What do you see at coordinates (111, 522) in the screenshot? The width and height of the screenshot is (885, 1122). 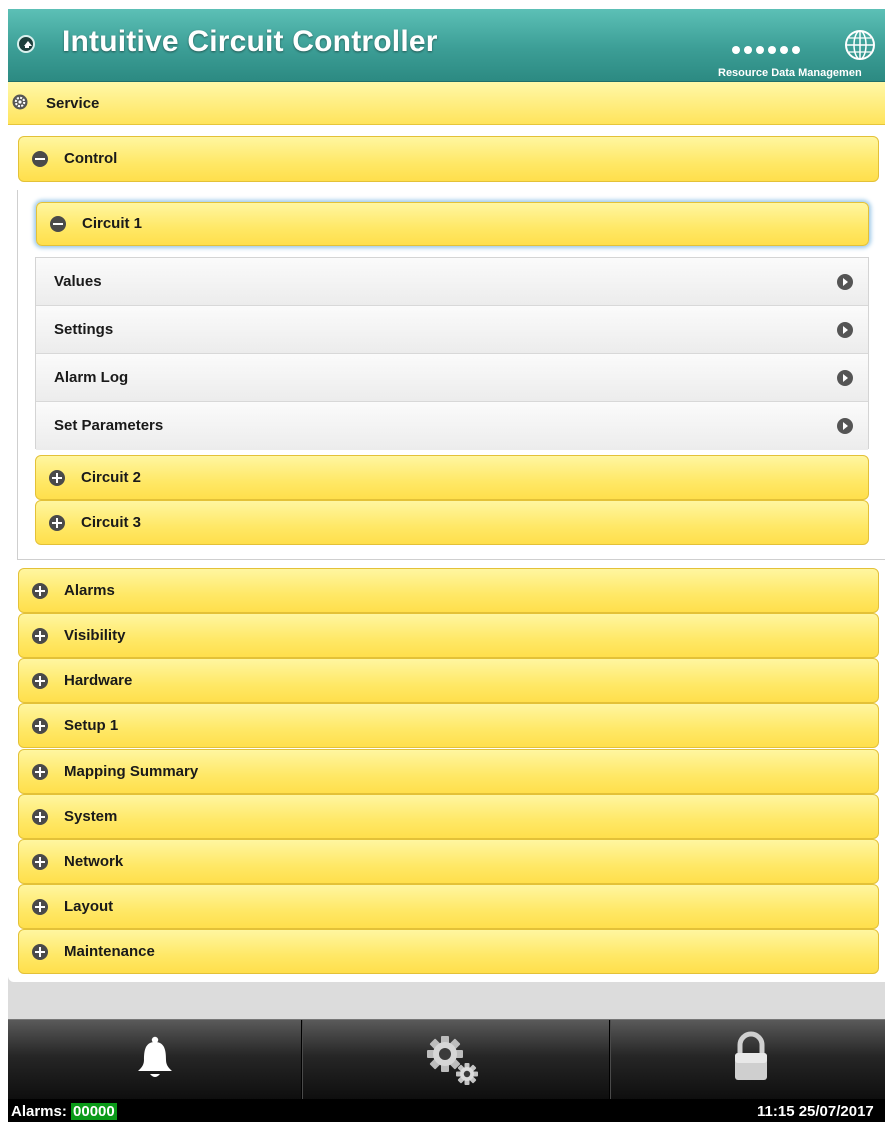 I see `circuit-3-label: Circuit 3` at bounding box center [111, 522].